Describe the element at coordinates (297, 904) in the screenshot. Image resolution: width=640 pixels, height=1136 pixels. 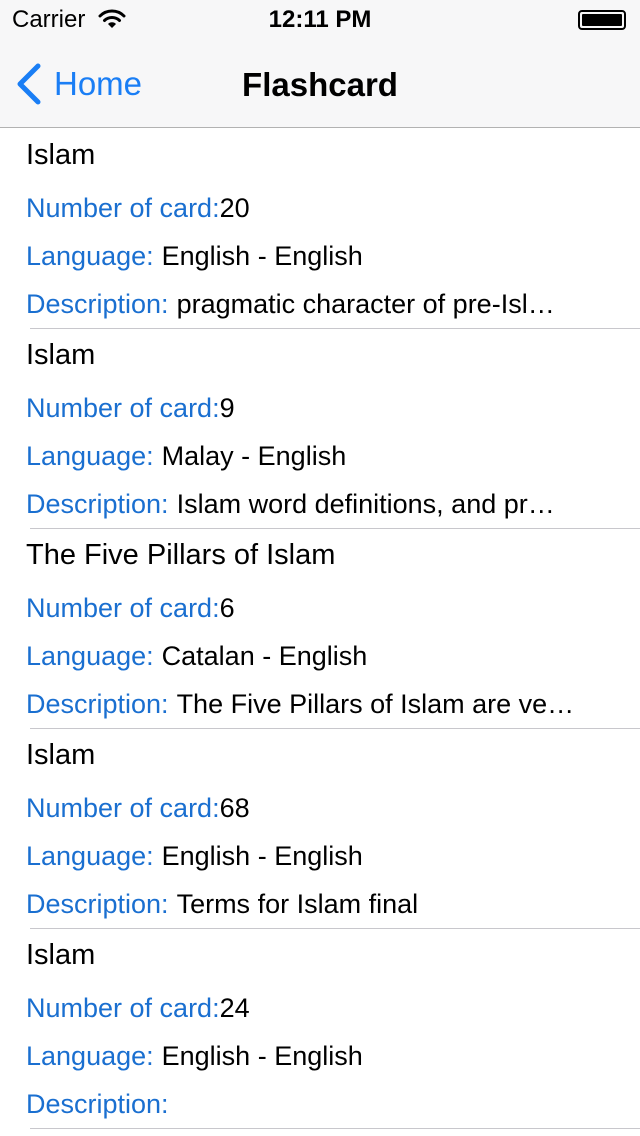
I see `description-value: Terms for Islam final` at that location.